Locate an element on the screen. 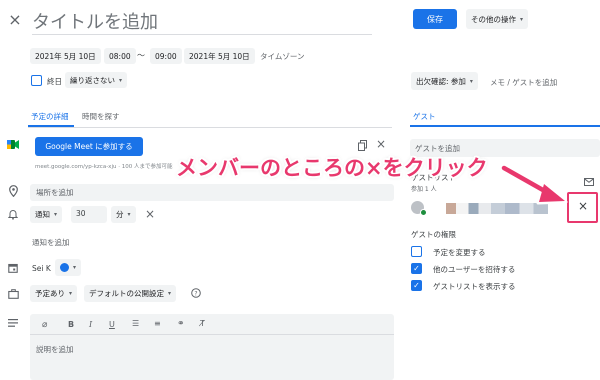 The image size is (600, 380). permissions-title: ゲストの権限 is located at coordinates (433, 234).